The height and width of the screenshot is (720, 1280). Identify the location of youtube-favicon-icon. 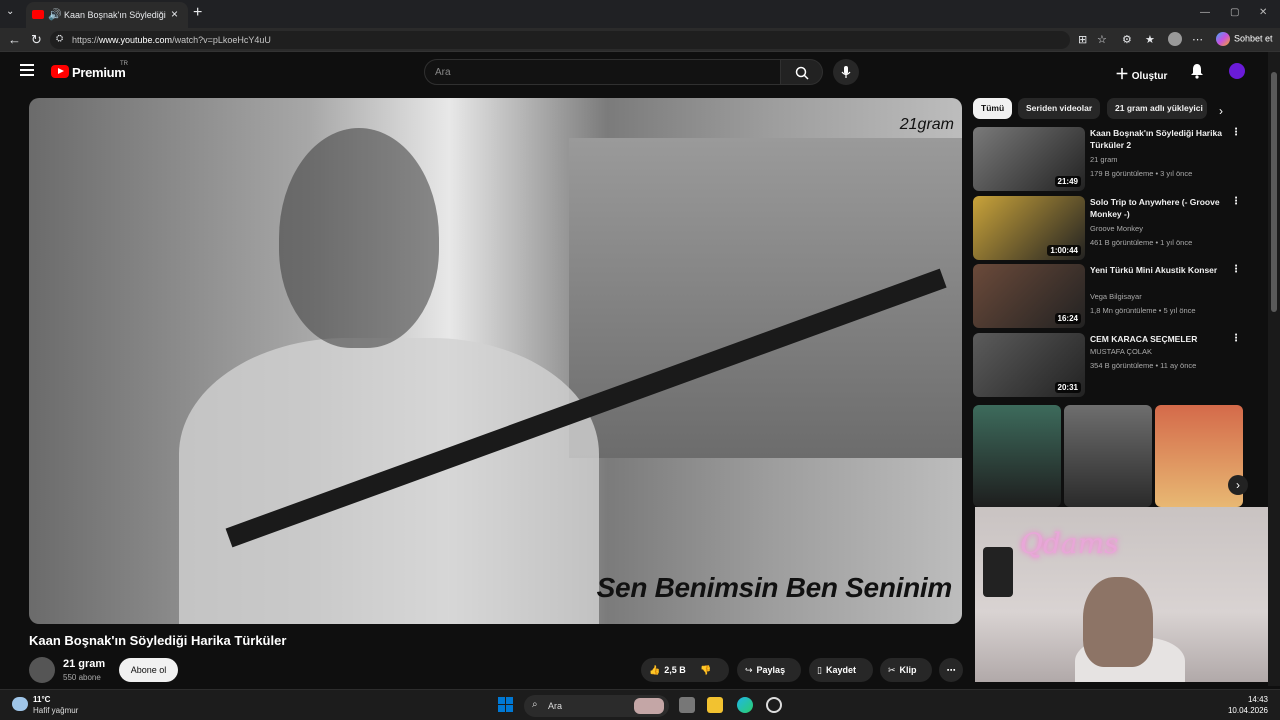
(38, 14).